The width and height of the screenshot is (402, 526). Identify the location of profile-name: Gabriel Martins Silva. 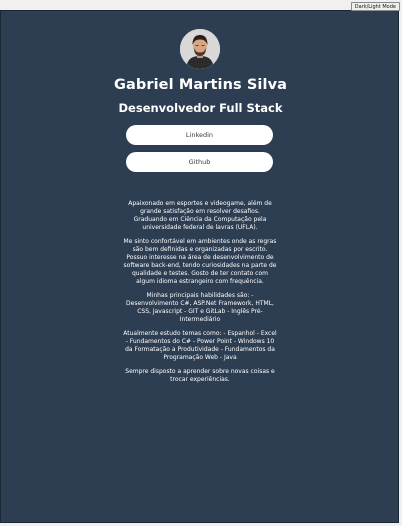
(200, 85).